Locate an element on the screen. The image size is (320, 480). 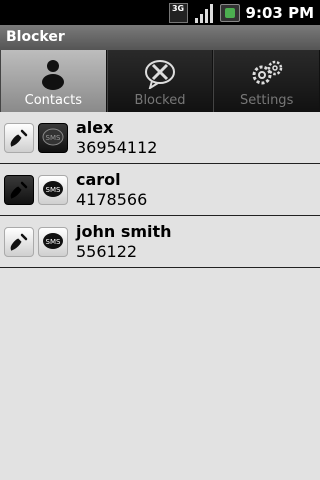
list-item: SMS alex 36954112 is located at coordinates (160, 138).